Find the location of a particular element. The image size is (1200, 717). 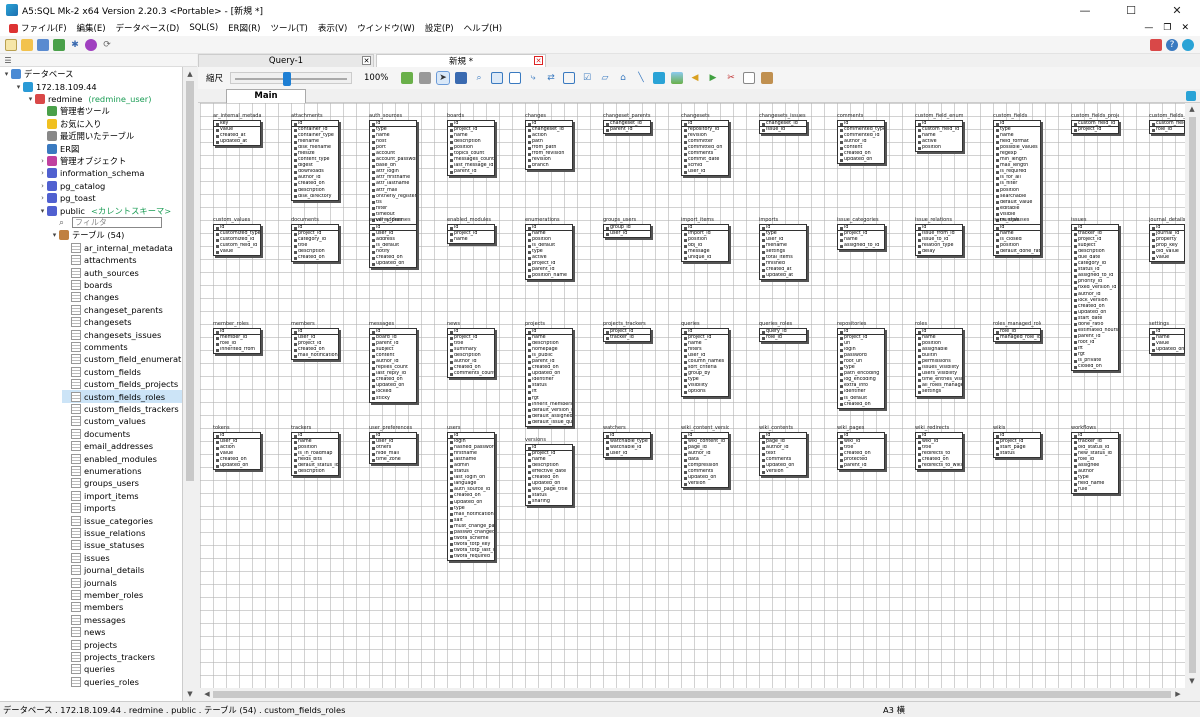

view-icon is located at coordinates (569, 78).